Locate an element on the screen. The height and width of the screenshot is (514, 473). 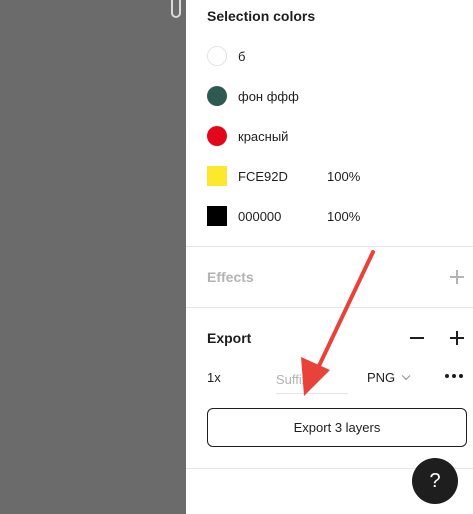
add-effect-plus-icon is located at coordinates (457, 277).